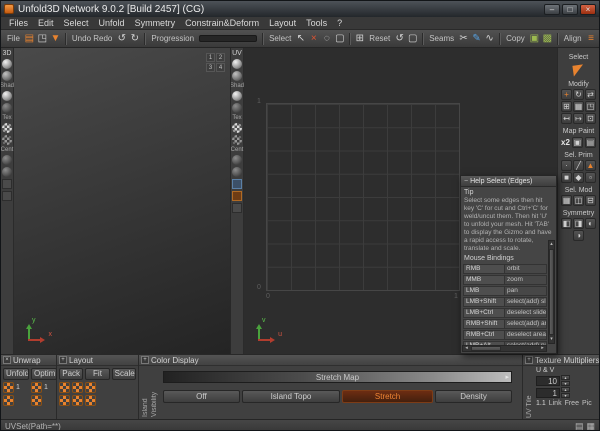 Image resolution: width=600 pixels, height=431 pixels. Describe the element at coordinates (590, 94) in the screenshot. I see `swap-tool-icon: ⇄` at that location.